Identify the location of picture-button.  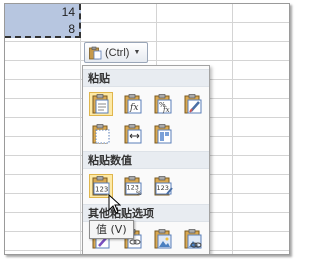
(163, 239).